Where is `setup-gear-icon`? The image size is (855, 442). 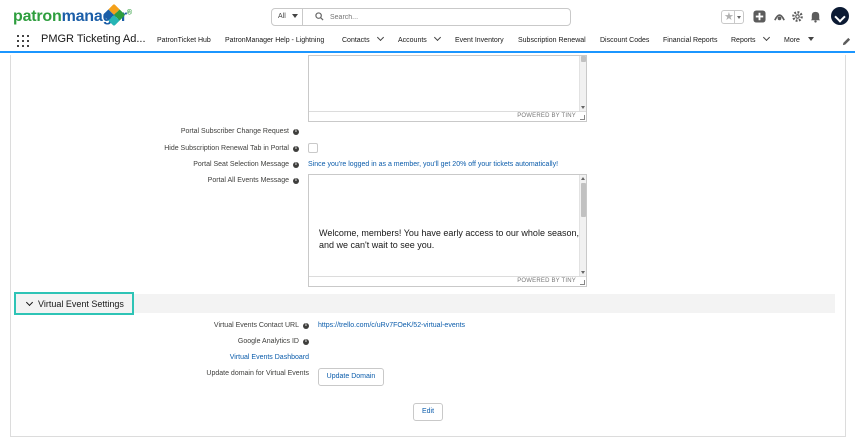
setup-gear-icon is located at coordinates (797, 16).